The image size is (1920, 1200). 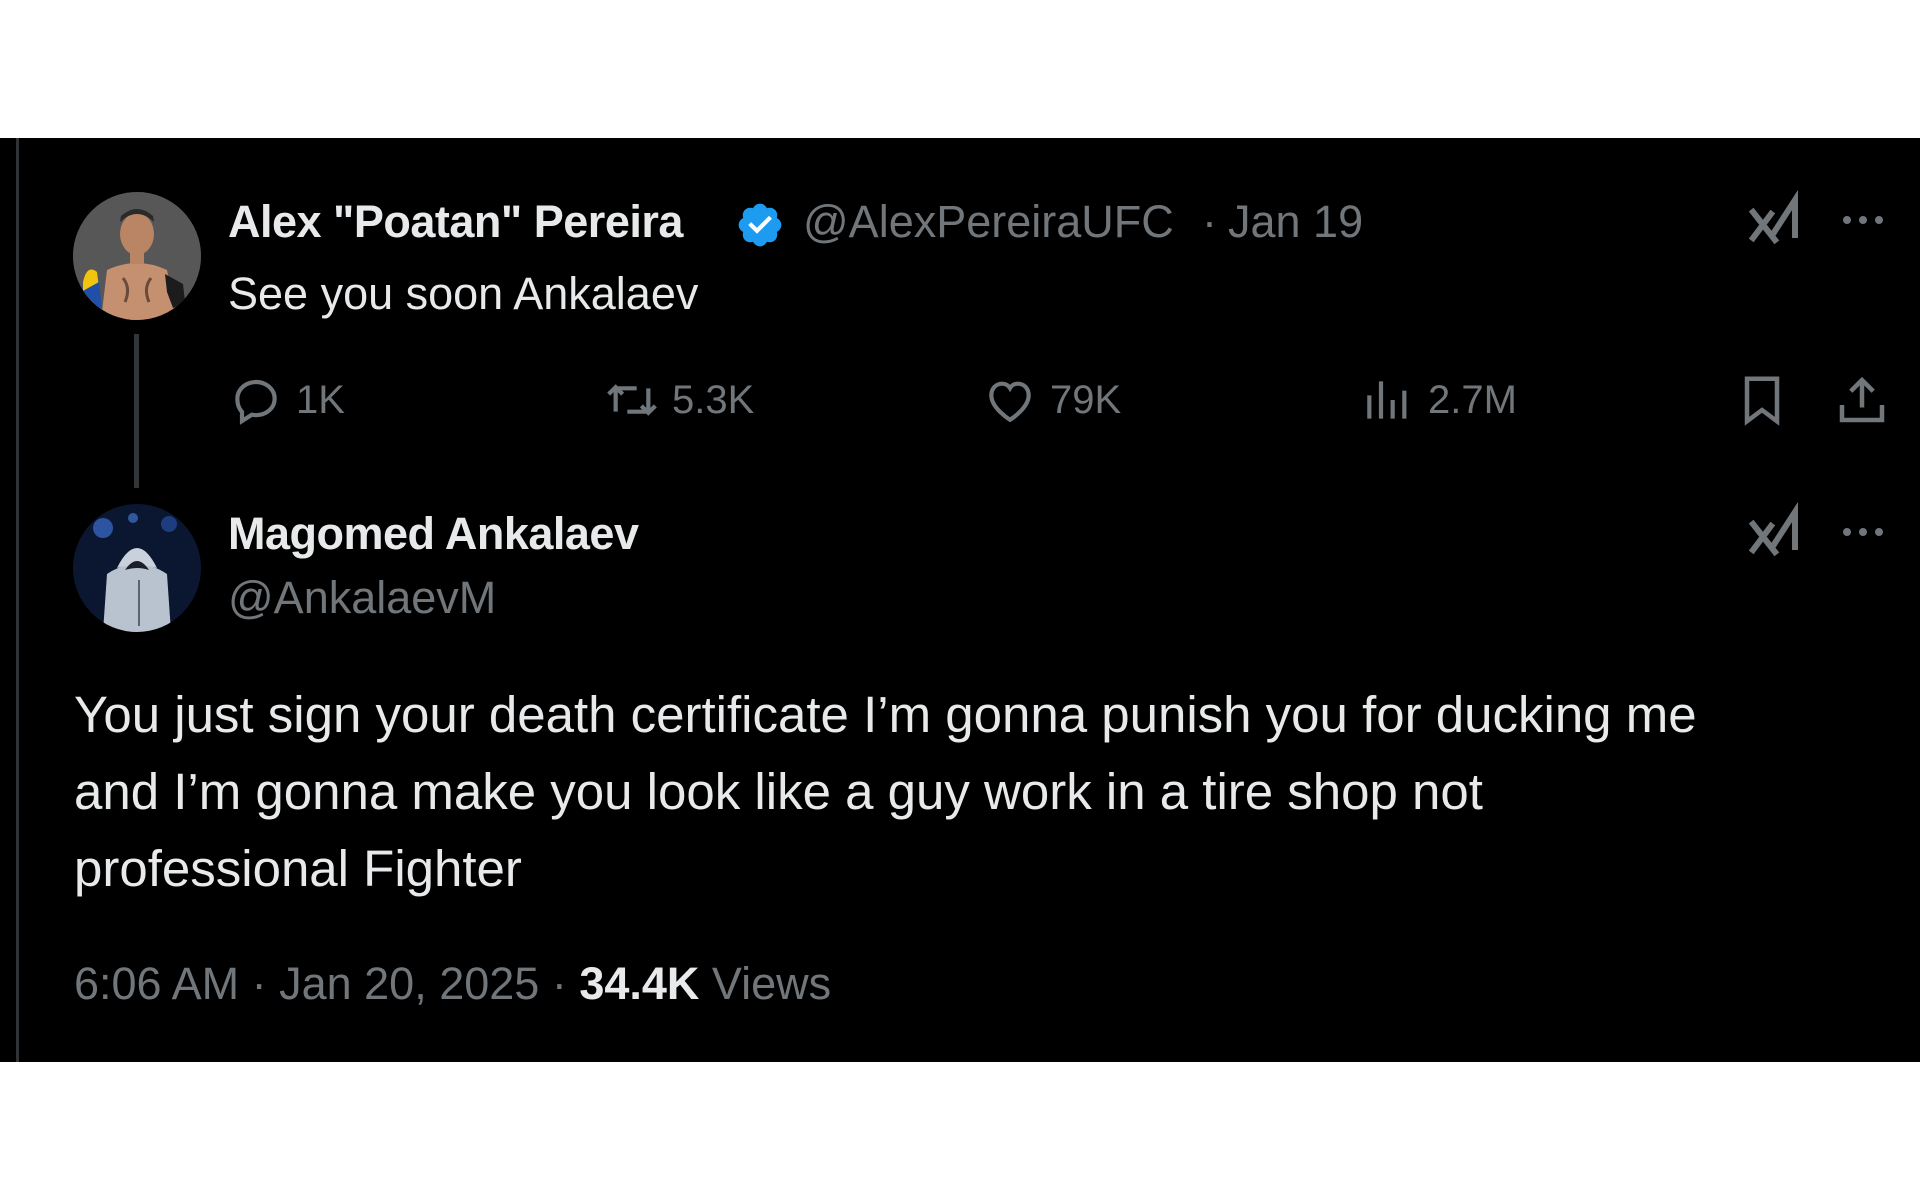 I want to click on repost-count: 5.3K, so click(x=713, y=399).